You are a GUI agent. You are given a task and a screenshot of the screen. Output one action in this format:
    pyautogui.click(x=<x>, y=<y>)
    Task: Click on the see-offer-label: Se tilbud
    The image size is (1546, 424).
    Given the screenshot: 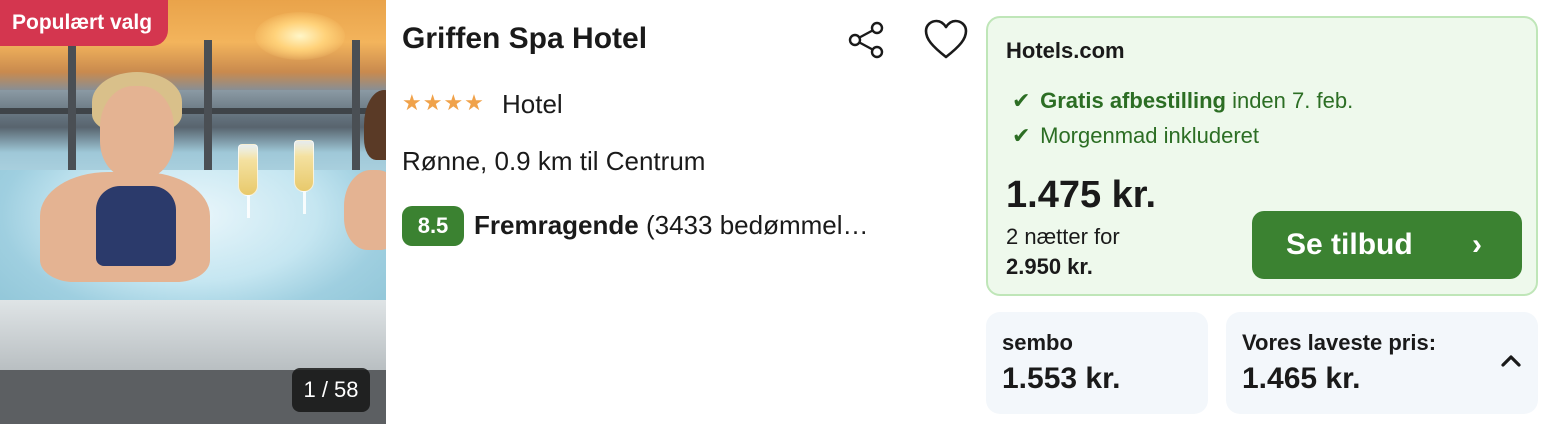 What is the action you would take?
    pyautogui.click(x=1349, y=244)
    